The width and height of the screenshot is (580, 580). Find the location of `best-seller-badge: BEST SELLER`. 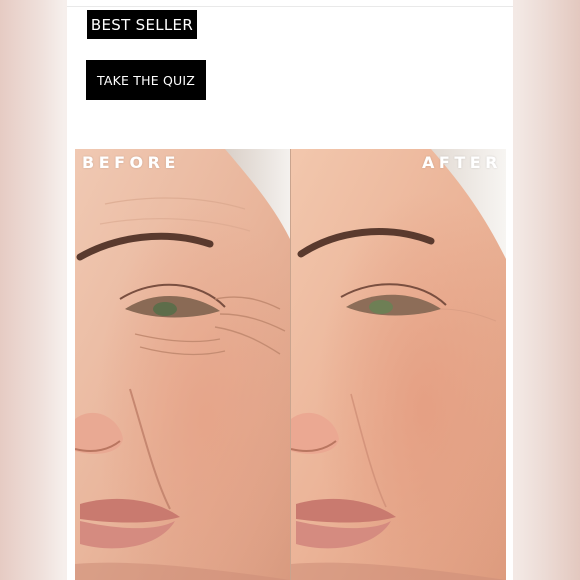

best-seller-badge: BEST SELLER is located at coordinates (142, 24).